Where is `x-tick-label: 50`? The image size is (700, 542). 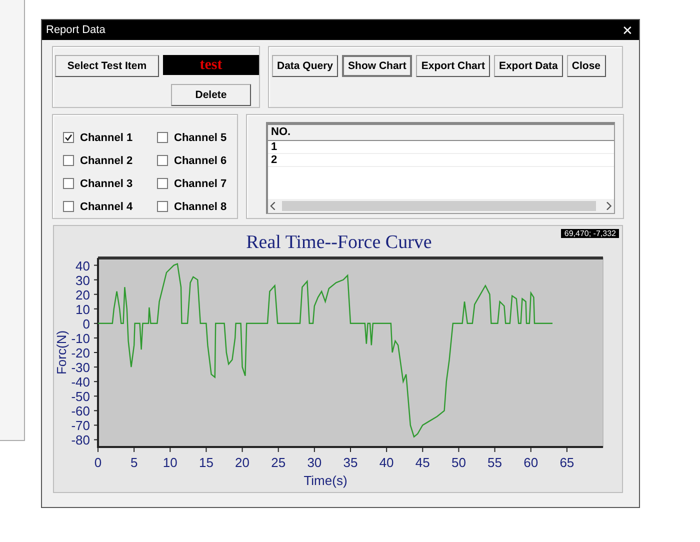
x-tick-label: 50 is located at coordinates (458, 462).